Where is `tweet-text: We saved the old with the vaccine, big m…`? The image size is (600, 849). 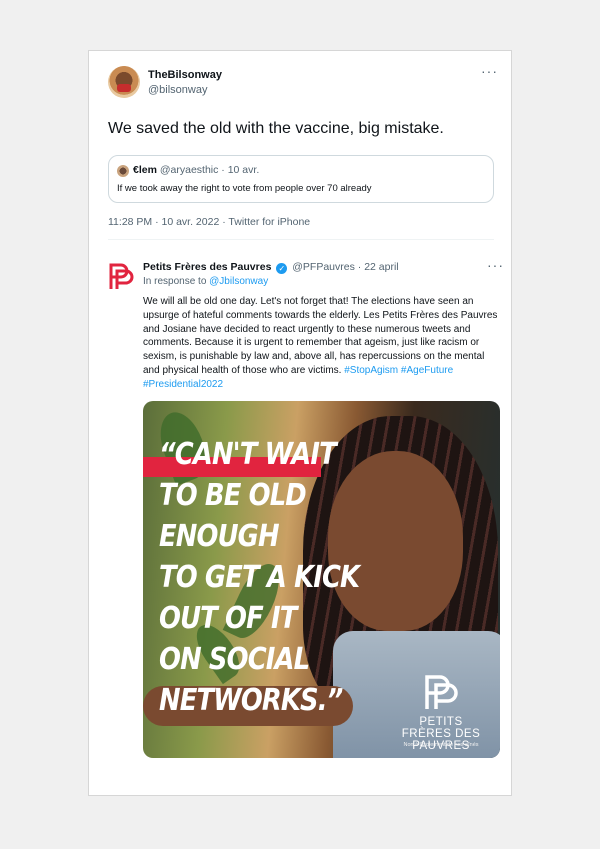 tweet-text: We saved the old with the vaccine, big m… is located at coordinates (276, 128).